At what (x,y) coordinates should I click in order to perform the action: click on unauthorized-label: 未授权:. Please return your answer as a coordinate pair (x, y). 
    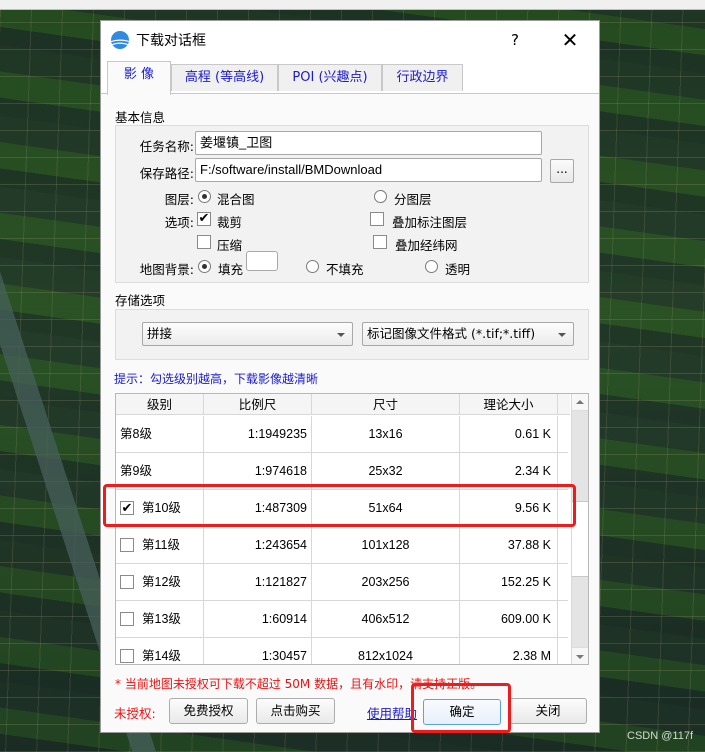
    Looking at the image, I should click on (135, 713).